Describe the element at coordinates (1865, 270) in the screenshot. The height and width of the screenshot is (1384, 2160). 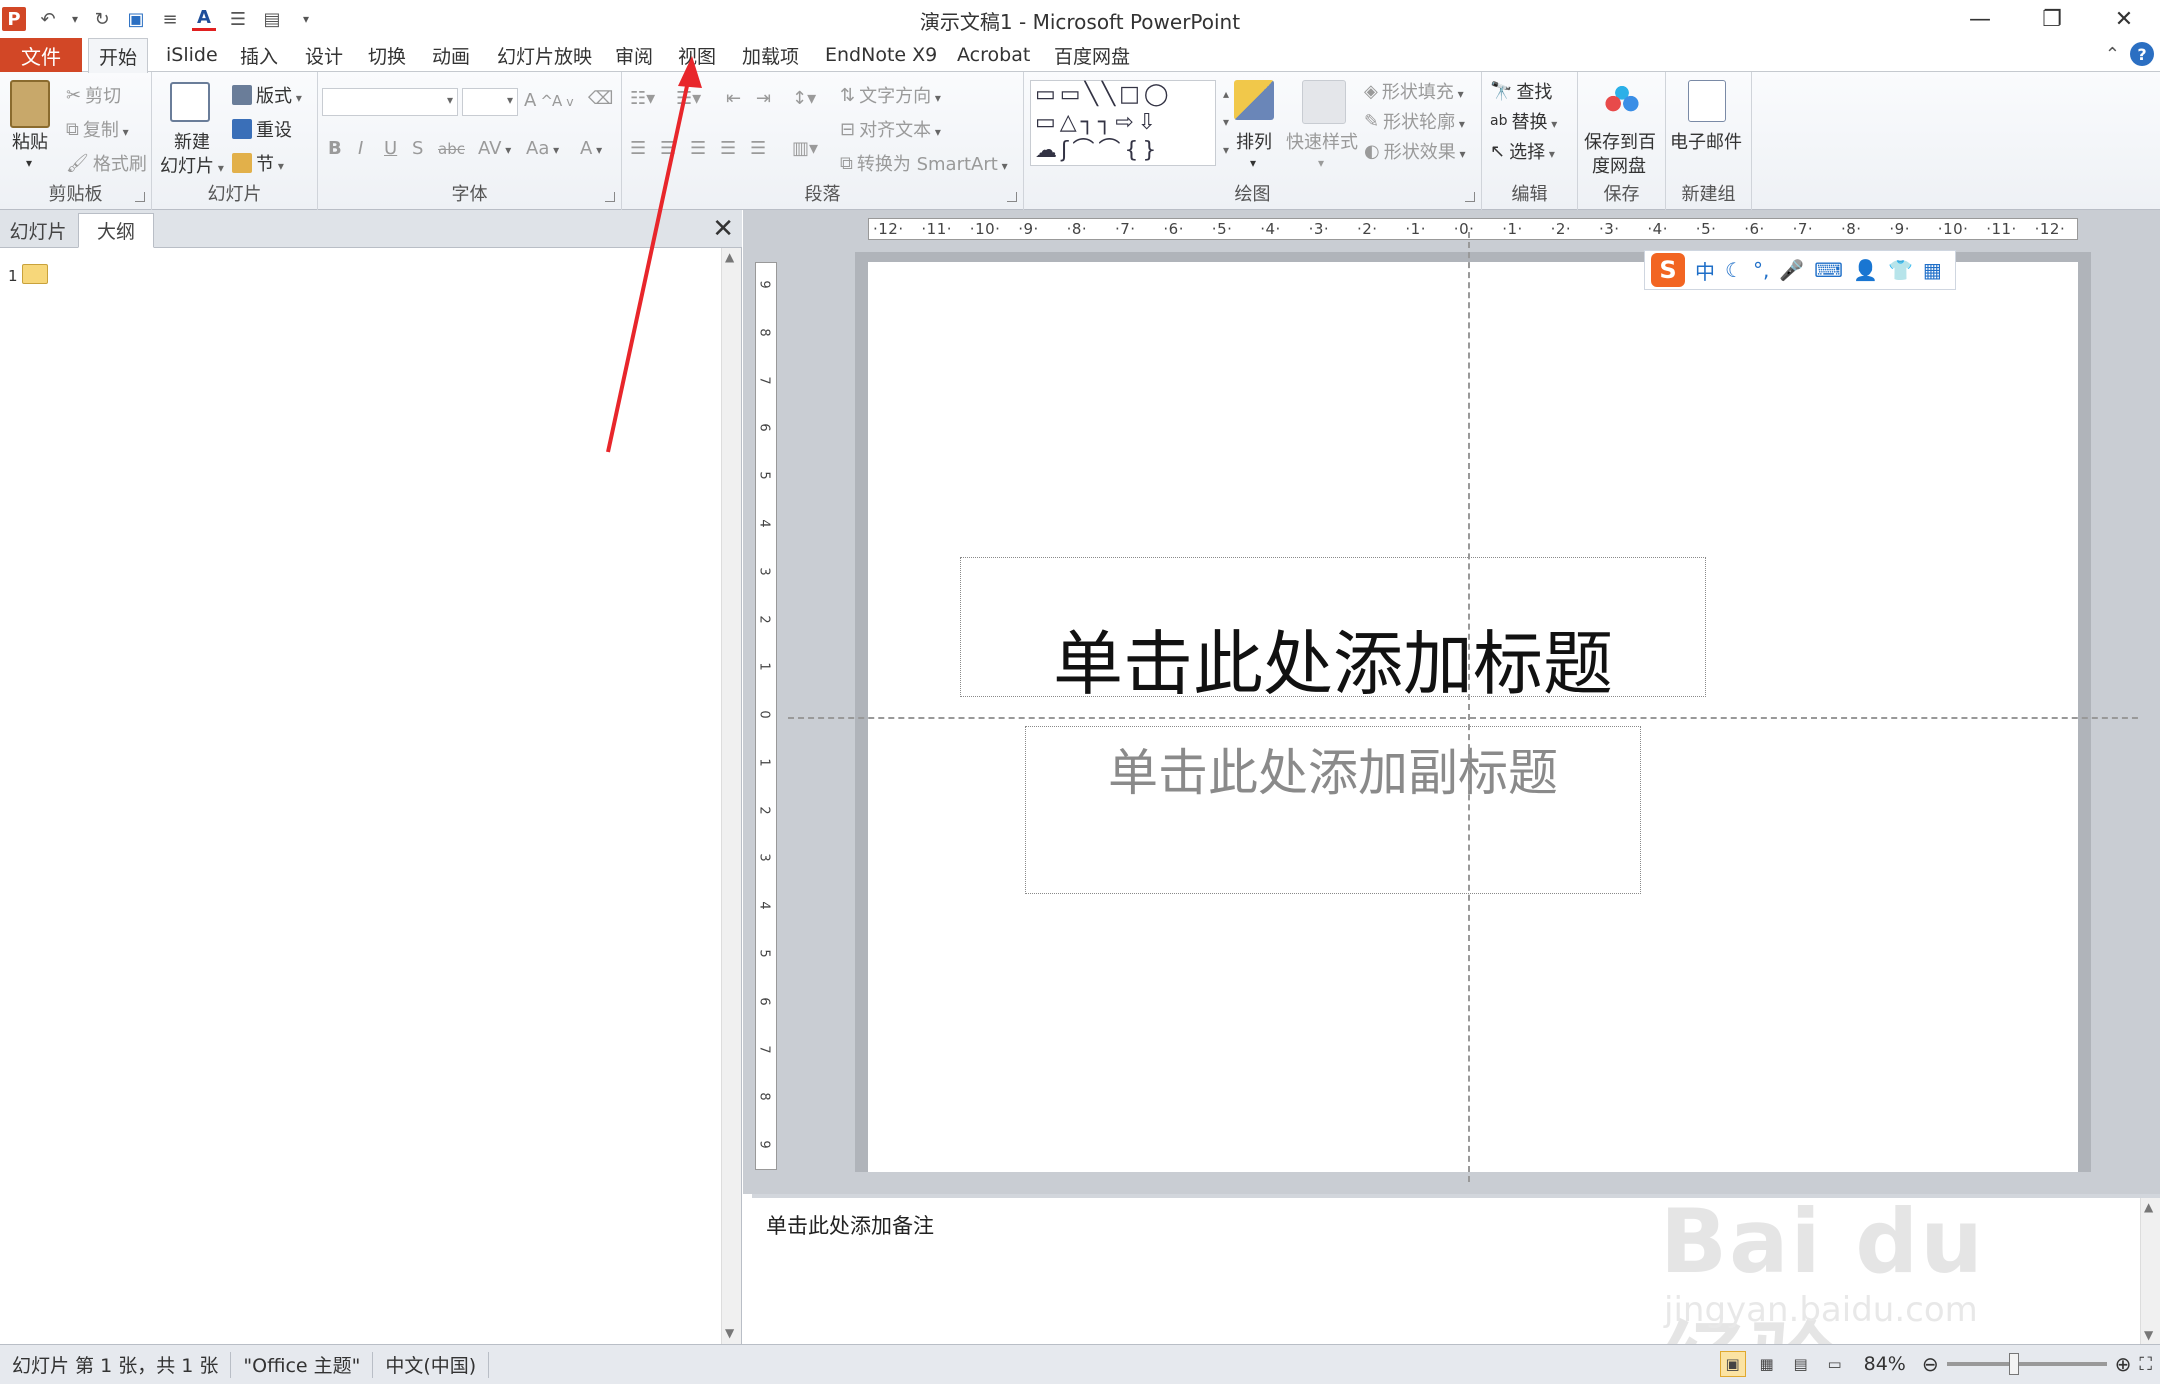
I see `ime-user-icon: 👤` at that location.